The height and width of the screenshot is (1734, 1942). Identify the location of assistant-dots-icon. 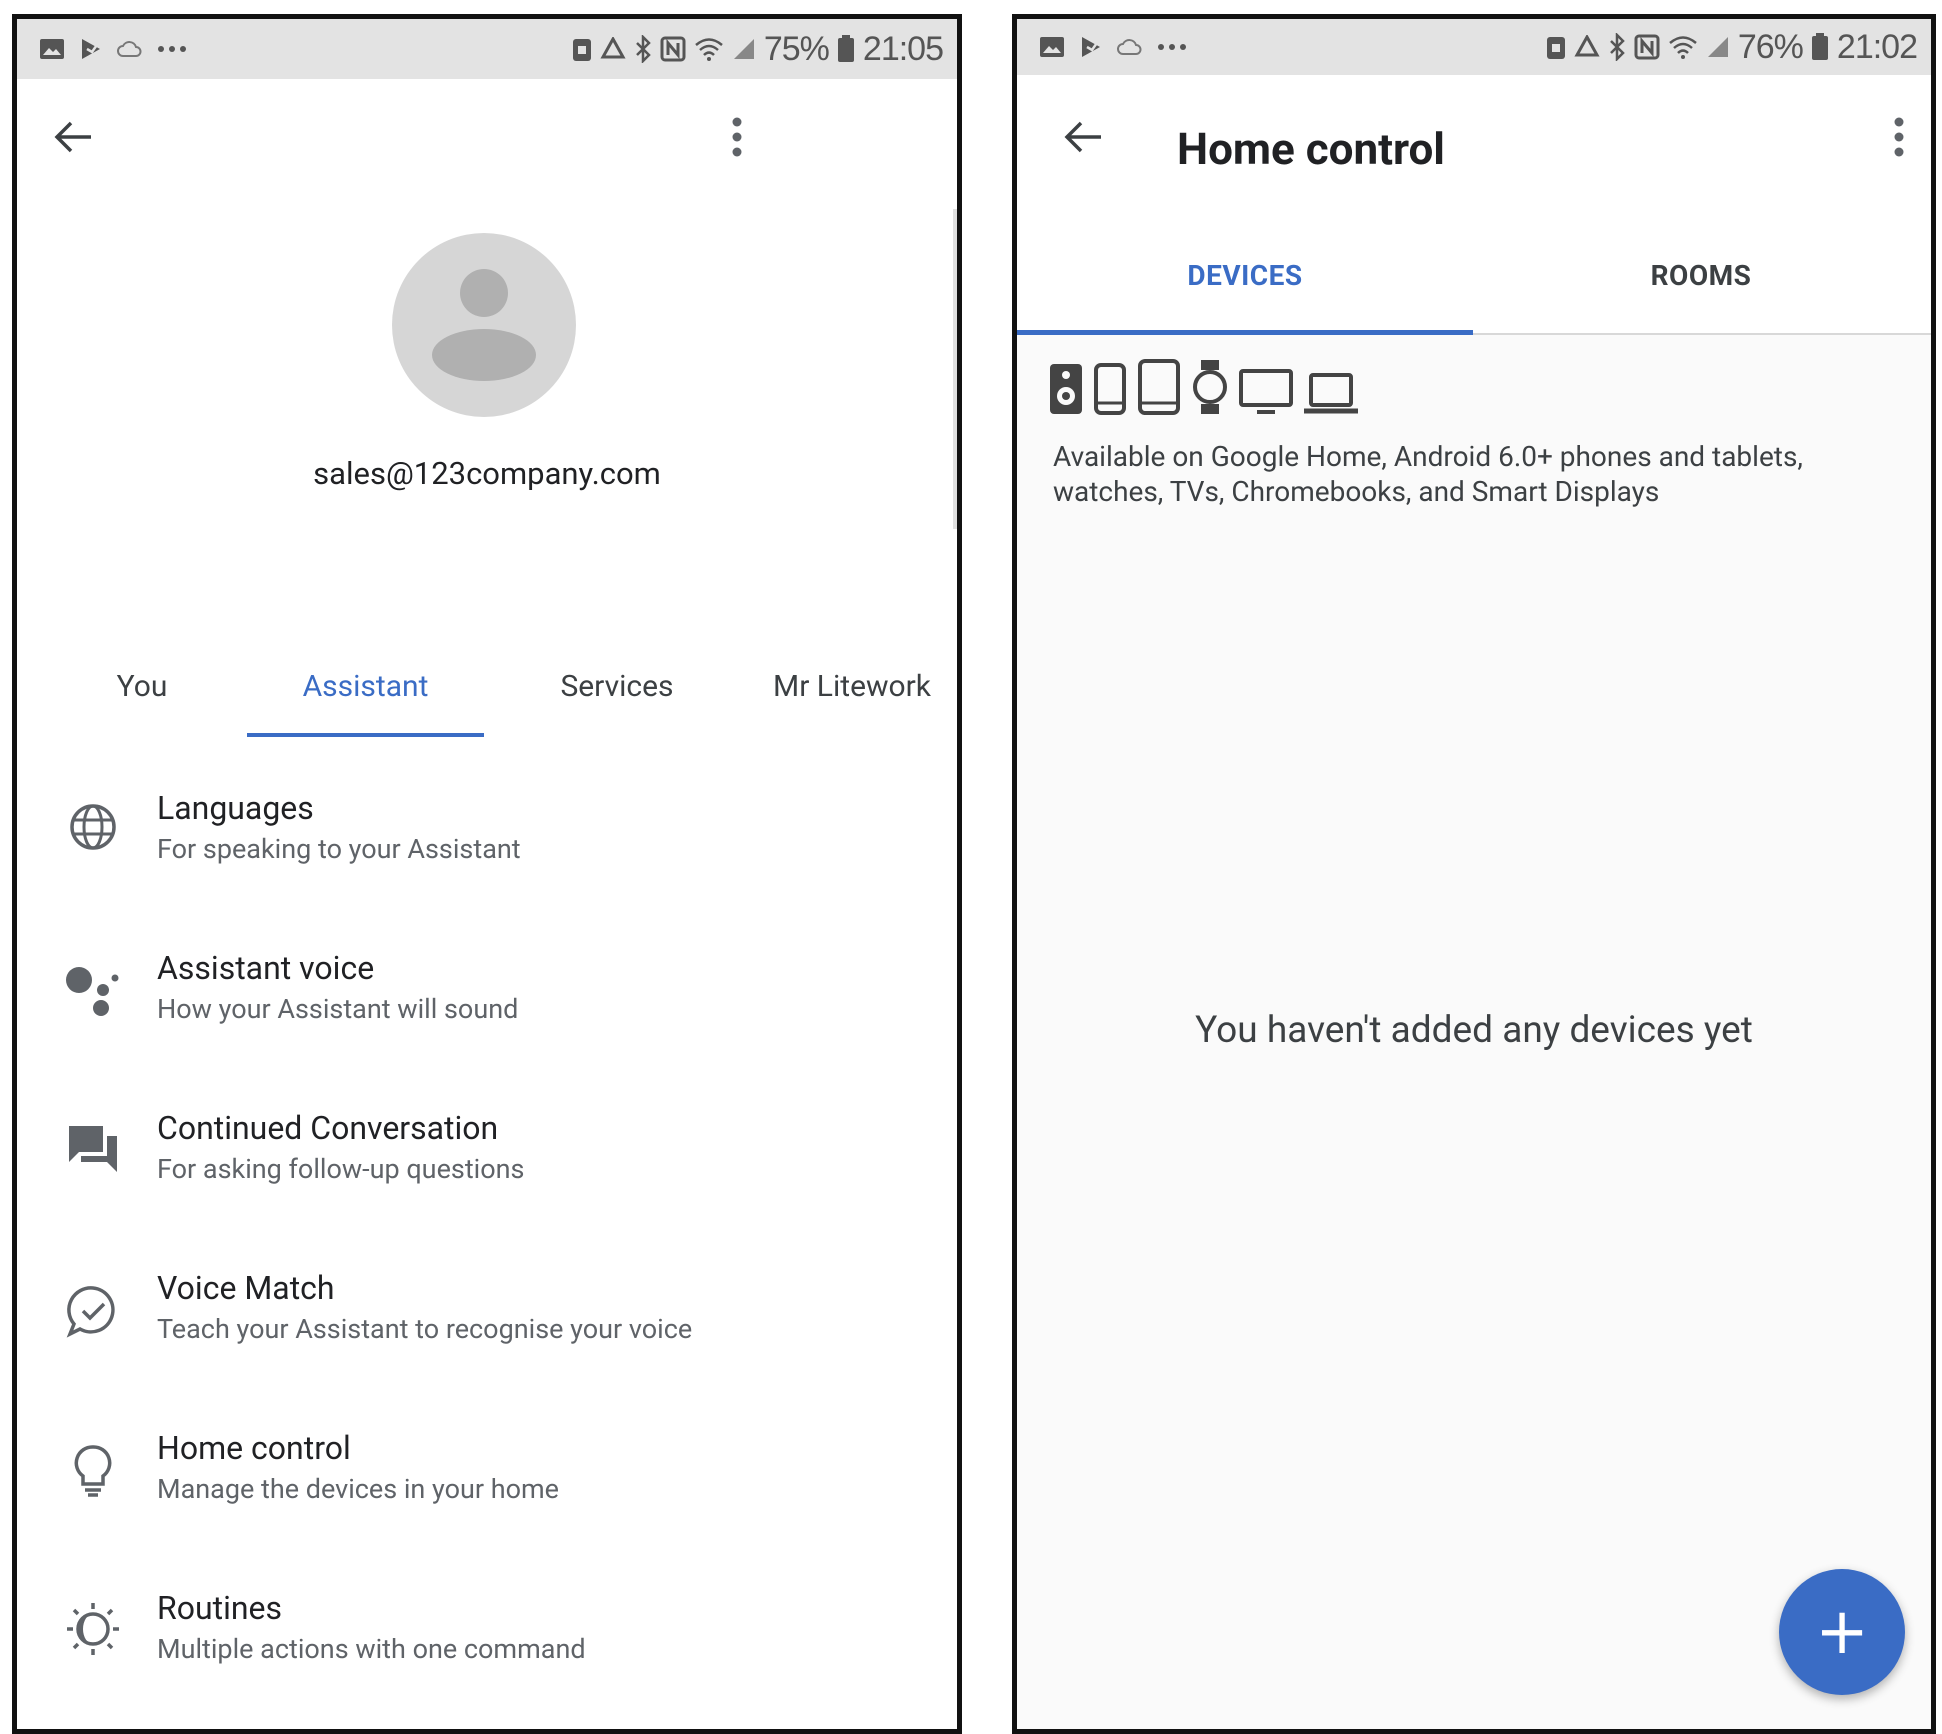
(93, 991).